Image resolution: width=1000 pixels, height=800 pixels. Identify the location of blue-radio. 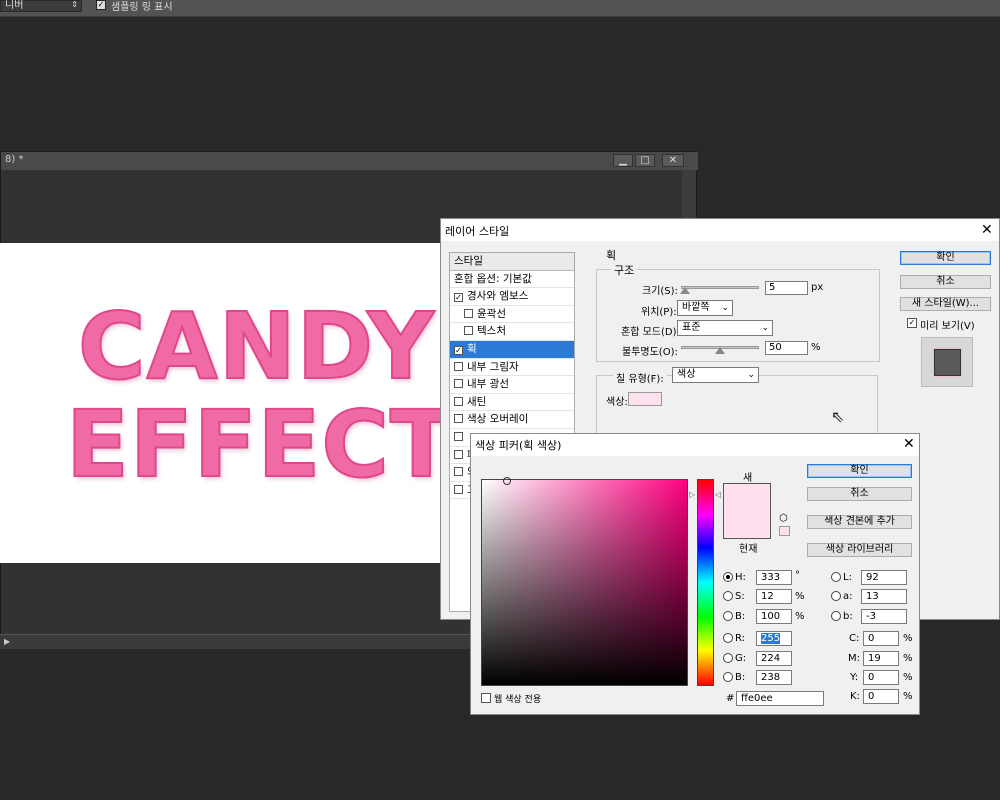
(728, 677).